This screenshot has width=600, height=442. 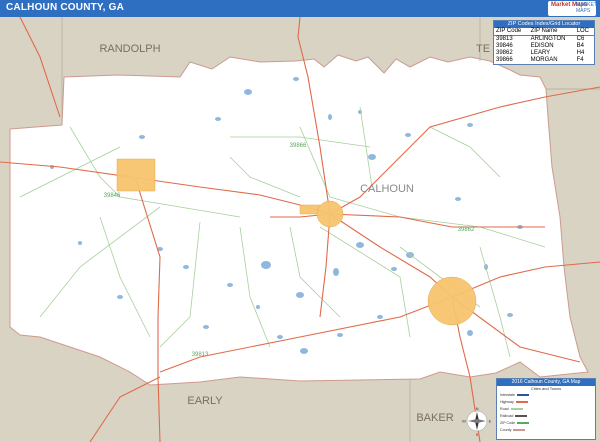 What do you see at coordinates (200, 355) in the screenshot?
I see `zip-label-39813: 39813` at bounding box center [200, 355].